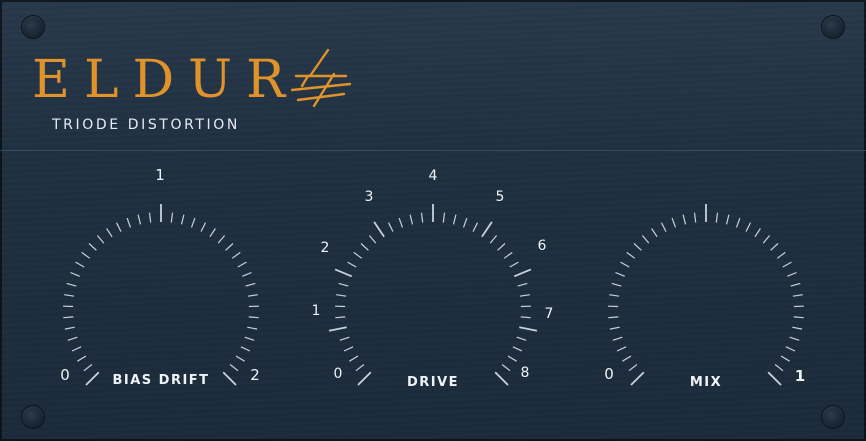 The height and width of the screenshot is (441, 866). Describe the element at coordinates (706, 382) in the screenshot. I see `mix-label: MIX` at that location.